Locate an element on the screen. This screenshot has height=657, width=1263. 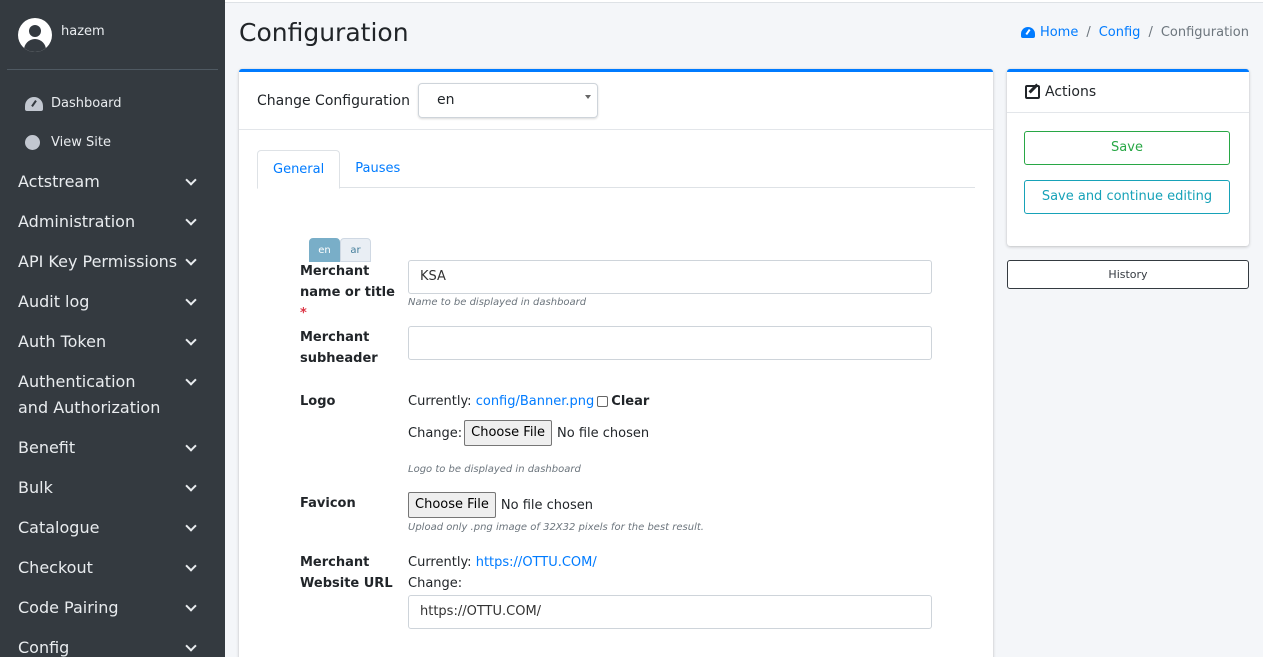
sidebar-item-label: Audit log is located at coordinates (54, 301).